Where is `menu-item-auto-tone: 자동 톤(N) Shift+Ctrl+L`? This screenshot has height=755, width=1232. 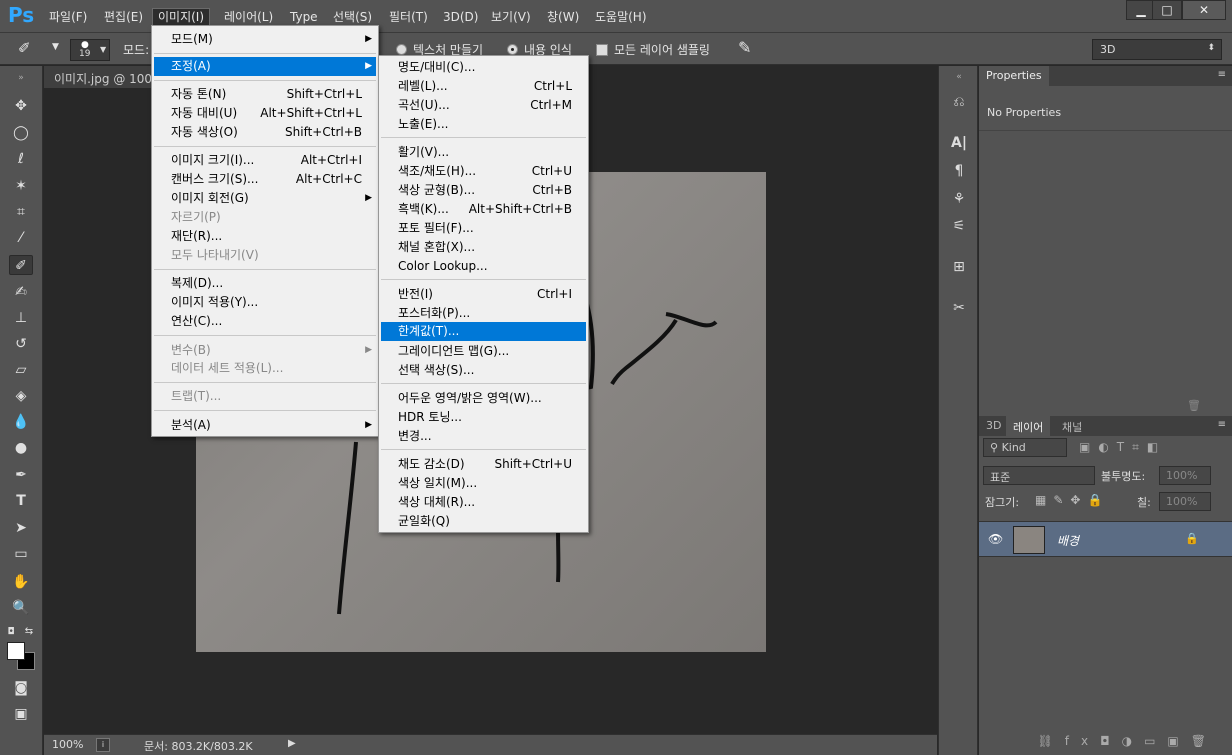
menu-item-auto-tone: 자동 톤(N) Shift+Ctrl+L is located at coordinates (265, 94).